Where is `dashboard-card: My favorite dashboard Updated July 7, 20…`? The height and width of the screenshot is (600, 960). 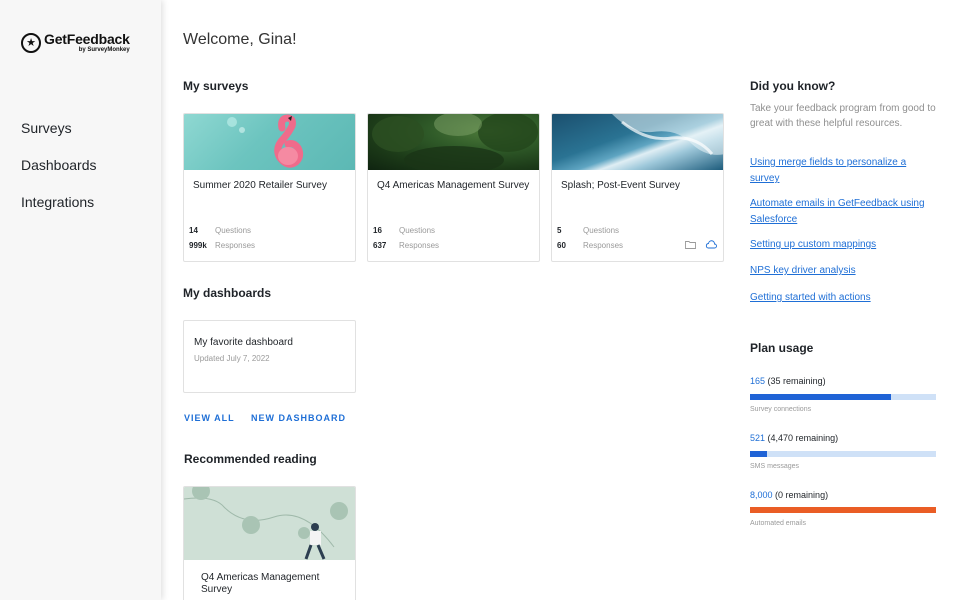
dashboard-card: My favorite dashboard Updated July 7, 20… is located at coordinates (269, 356).